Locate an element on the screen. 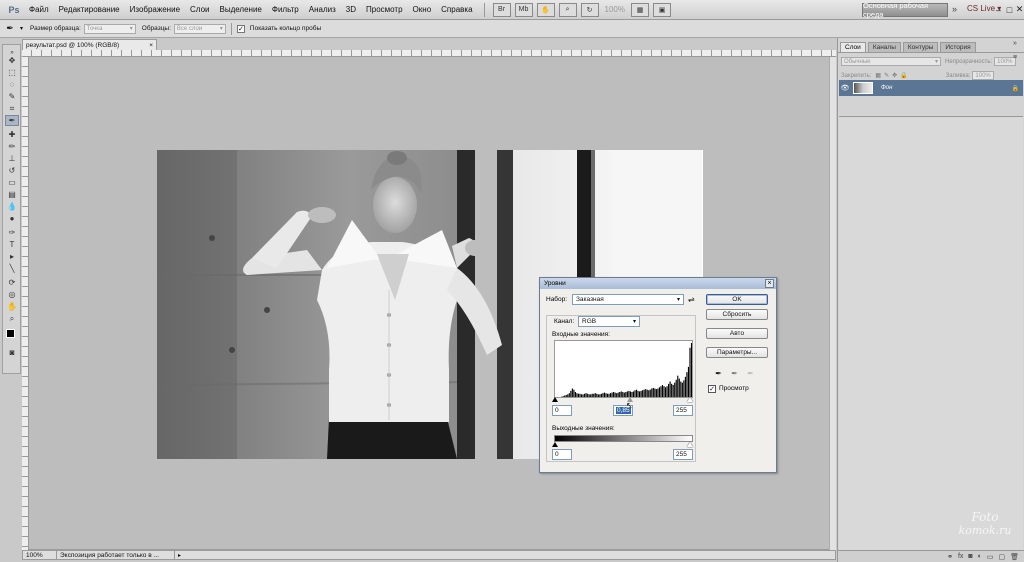 The image size is (1024, 562). sample-size-select: Точка ▾ is located at coordinates (109, 28).